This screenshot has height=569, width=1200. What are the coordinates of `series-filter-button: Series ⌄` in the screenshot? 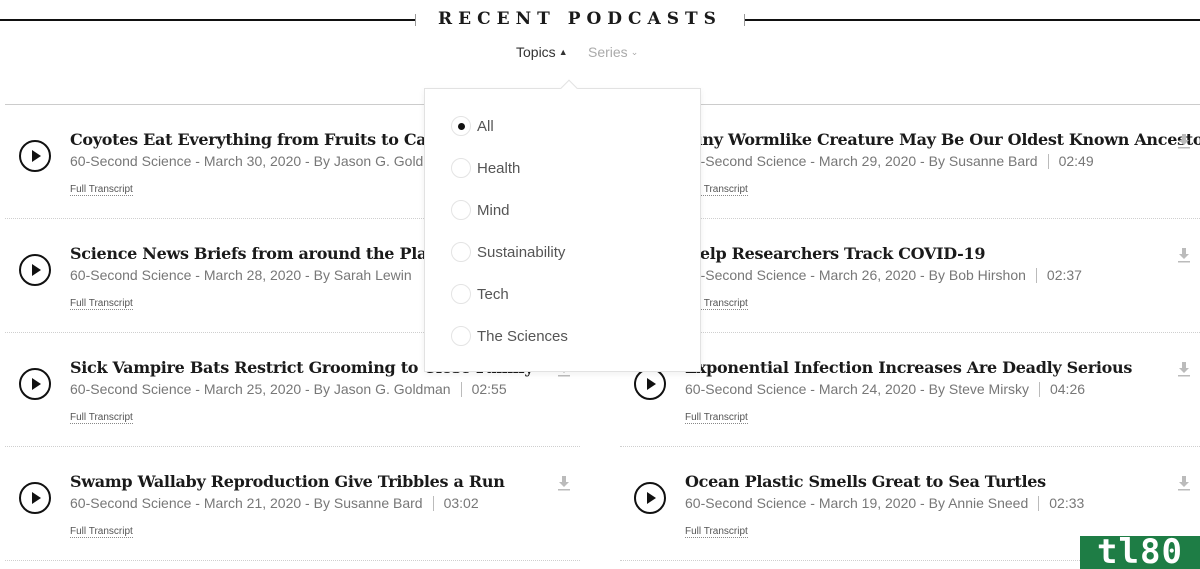 It's located at (613, 52).